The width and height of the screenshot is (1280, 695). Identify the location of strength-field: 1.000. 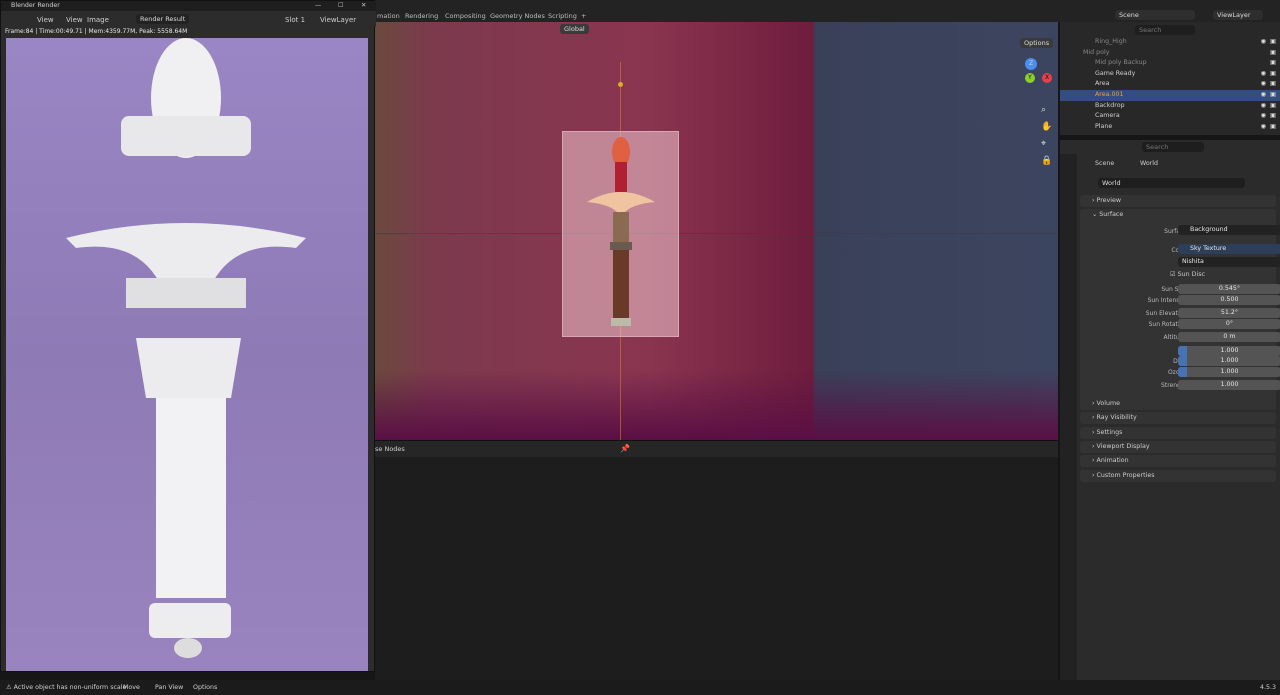
(1229, 385).